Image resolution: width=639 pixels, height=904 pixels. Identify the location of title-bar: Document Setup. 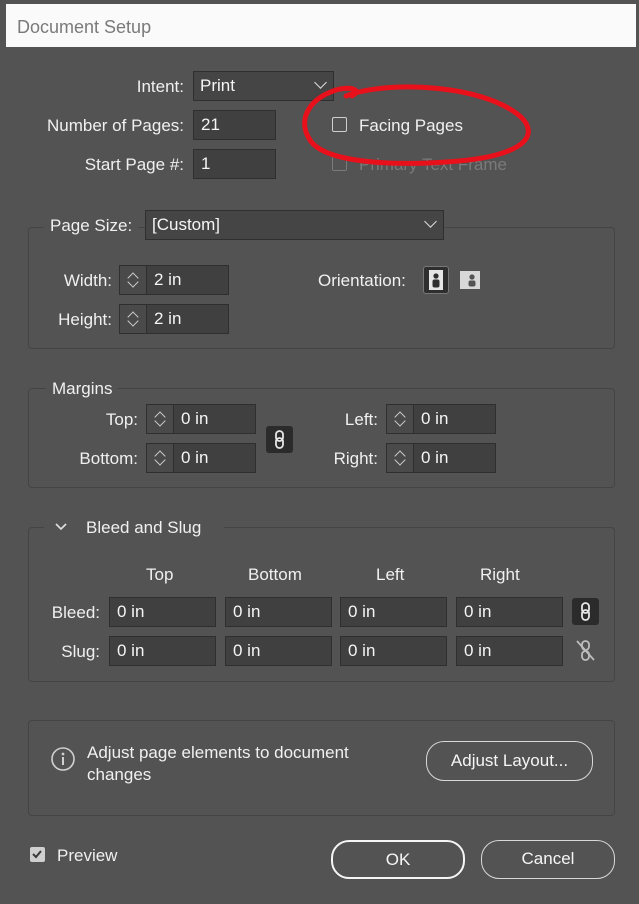
(319, 24).